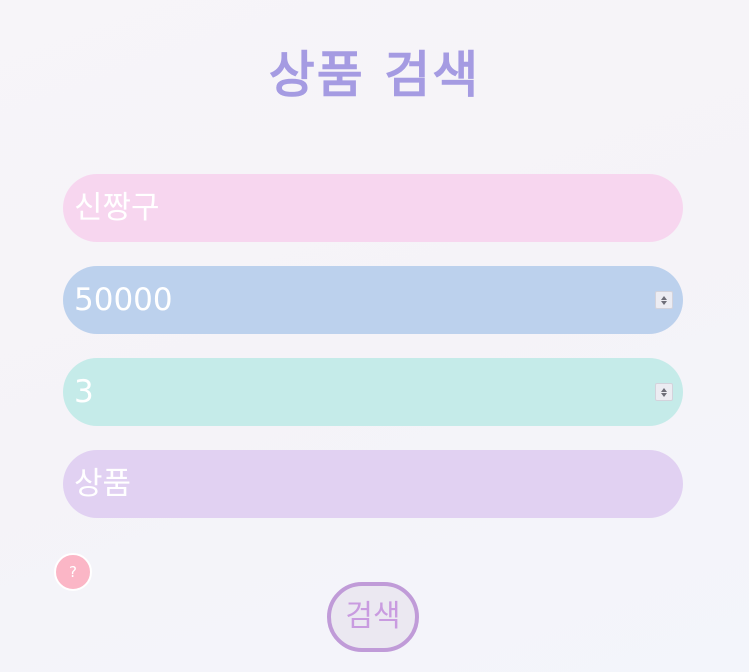 The image size is (749, 672). Describe the element at coordinates (373, 300) in the screenshot. I see `max-price-input: 50000` at that location.